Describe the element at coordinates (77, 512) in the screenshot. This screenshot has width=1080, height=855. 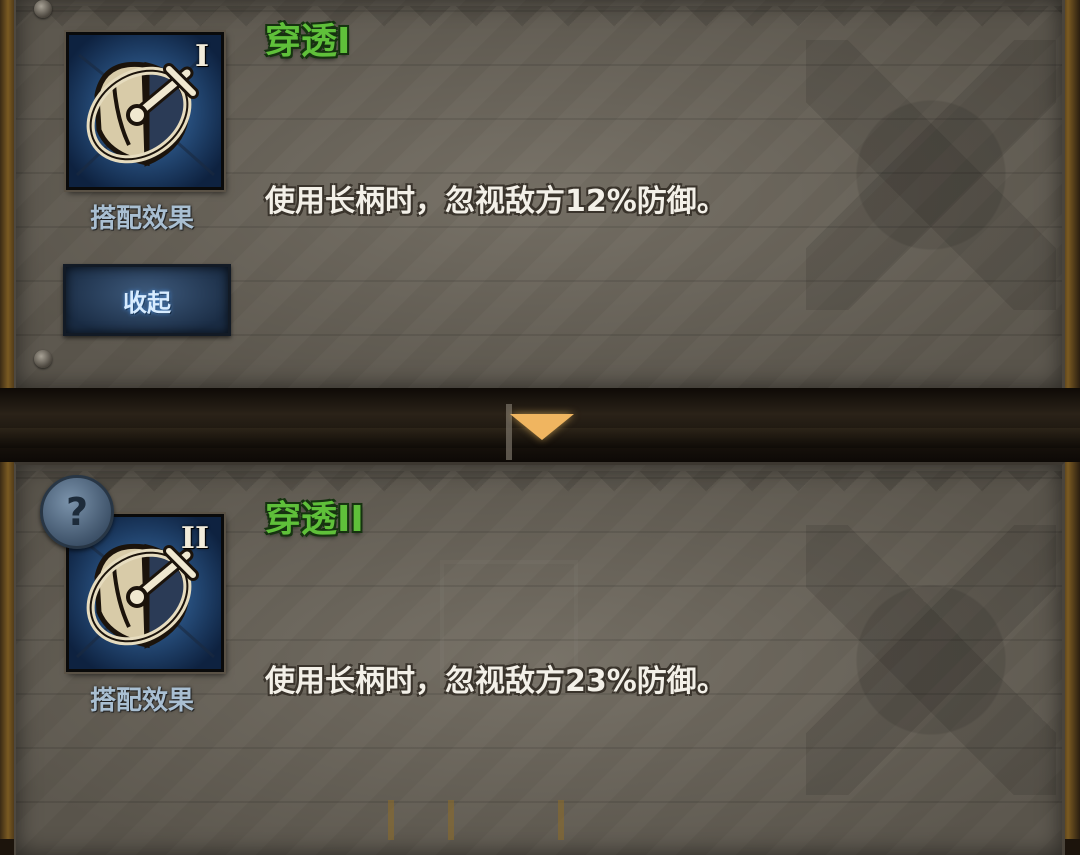
I see `help-icon: ?` at that location.